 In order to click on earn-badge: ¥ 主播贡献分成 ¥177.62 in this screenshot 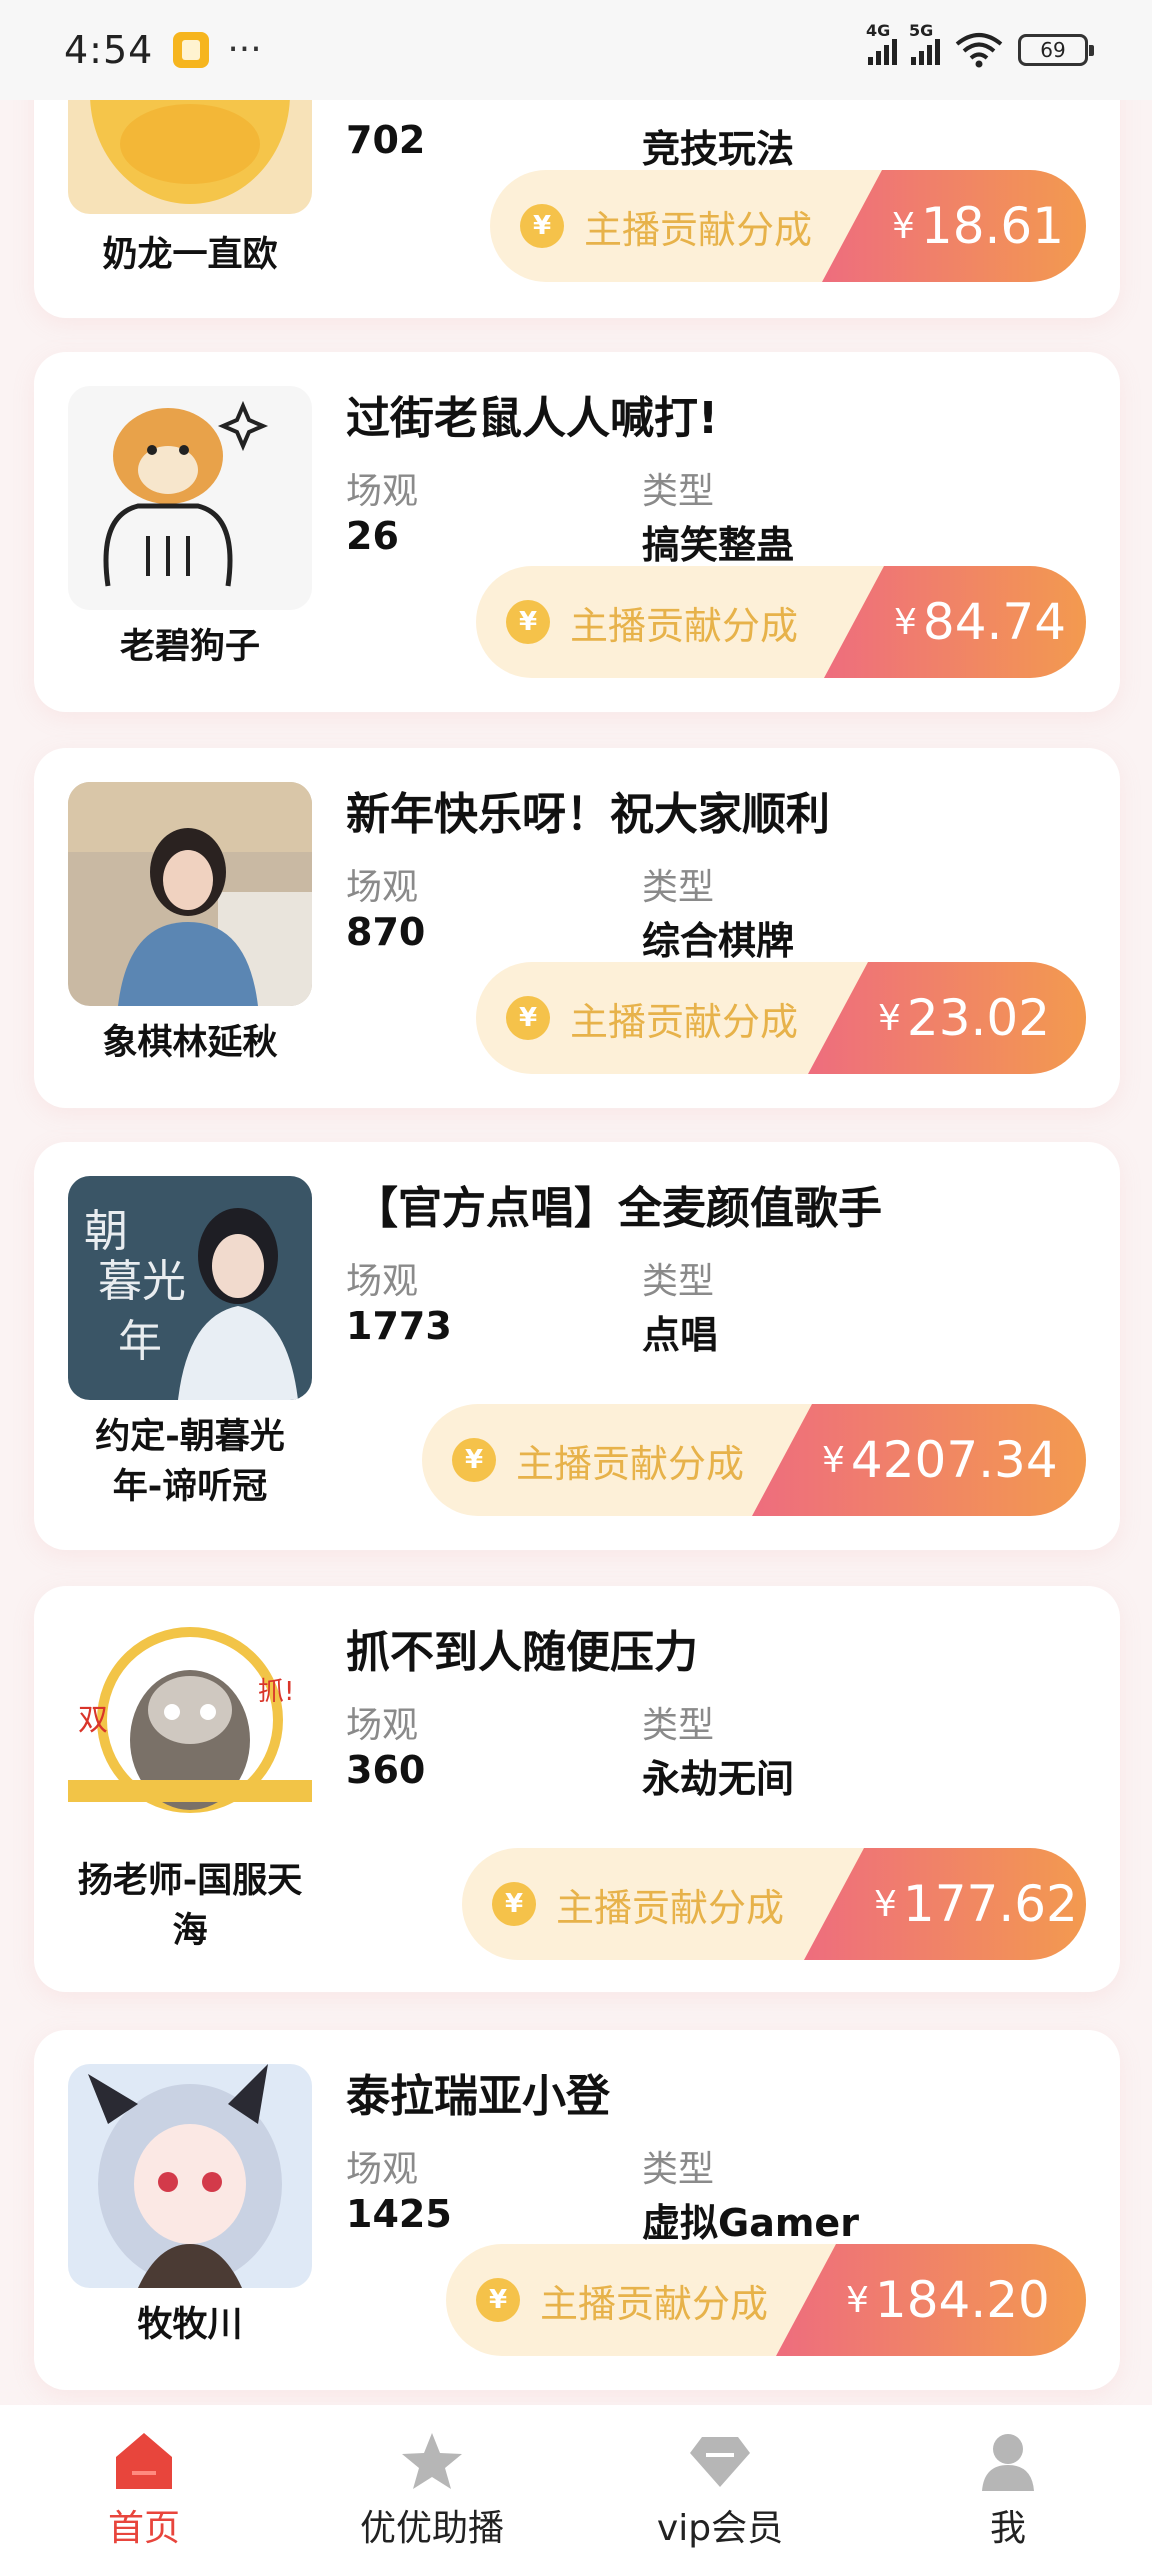, I will do `click(774, 1904)`.